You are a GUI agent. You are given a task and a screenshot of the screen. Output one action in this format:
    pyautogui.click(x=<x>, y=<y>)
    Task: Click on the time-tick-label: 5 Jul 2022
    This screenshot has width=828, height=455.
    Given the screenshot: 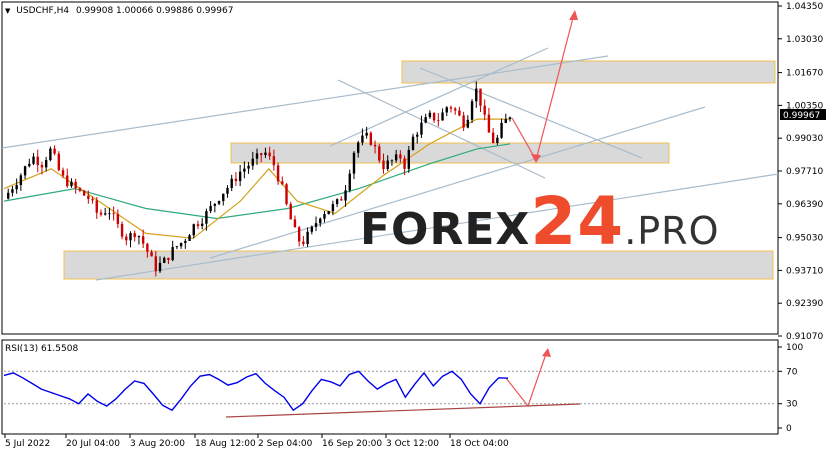 What is the action you would take?
    pyautogui.click(x=27, y=444)
    